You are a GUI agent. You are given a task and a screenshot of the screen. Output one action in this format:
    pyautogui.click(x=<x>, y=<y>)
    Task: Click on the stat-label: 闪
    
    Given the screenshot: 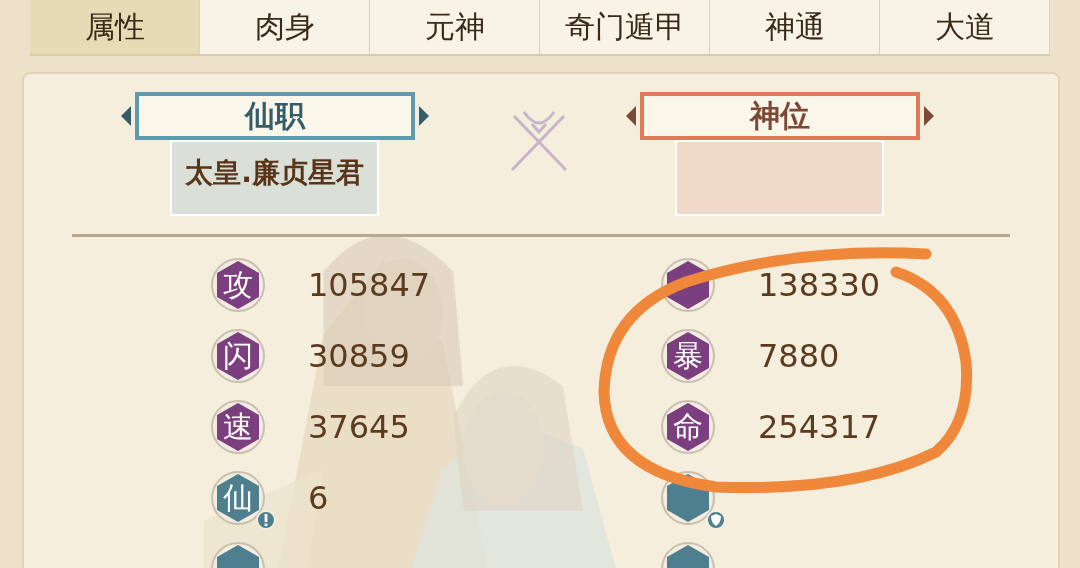 What is the action you would take?
    pyautogui.click(x=238, y=355)
    